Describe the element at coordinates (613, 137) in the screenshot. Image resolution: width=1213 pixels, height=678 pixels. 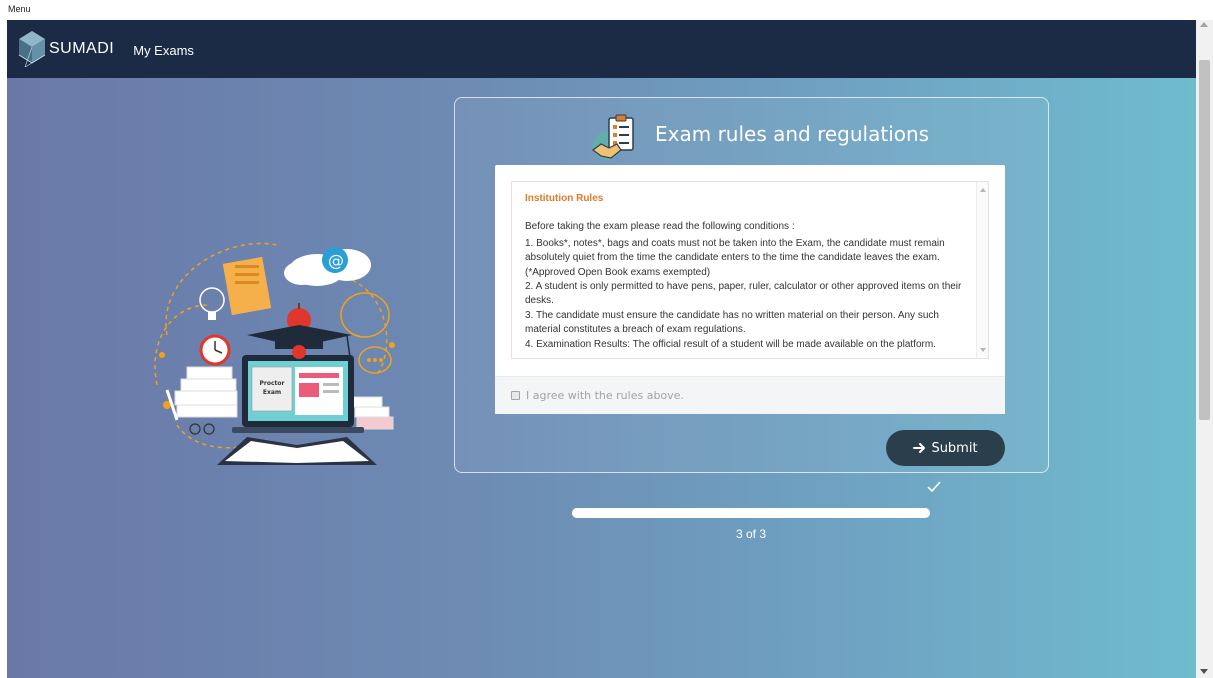
I see `handshake-checklist-icon` at that location.